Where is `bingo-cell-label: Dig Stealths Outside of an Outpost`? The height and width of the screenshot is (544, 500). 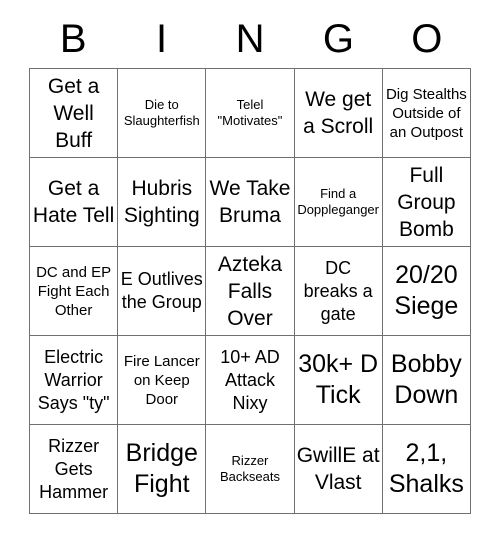 bingo-cell-label: Dig Stealths Outside of an Outpost is located at coordinates (426, 113).